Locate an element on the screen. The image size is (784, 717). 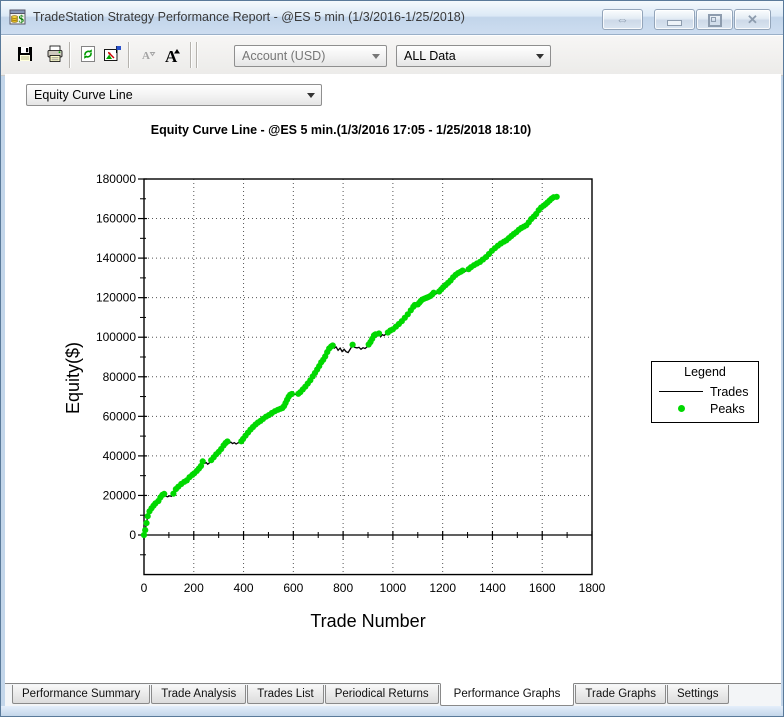
svg-text: 800 is located at coordinates (343, 588).